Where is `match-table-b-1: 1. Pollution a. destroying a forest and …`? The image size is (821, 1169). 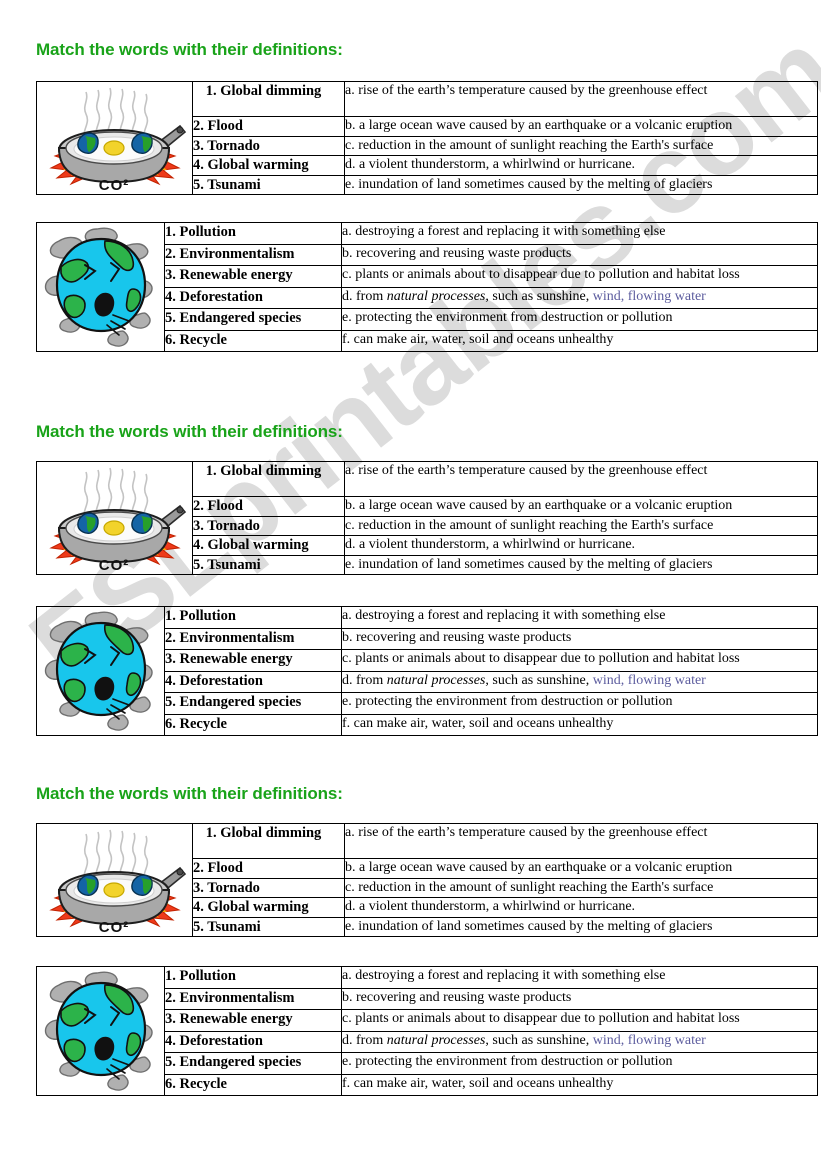
match-table-b-1: 1. Pollution a. destroying a forest and … is located at coordinates (427, 287).